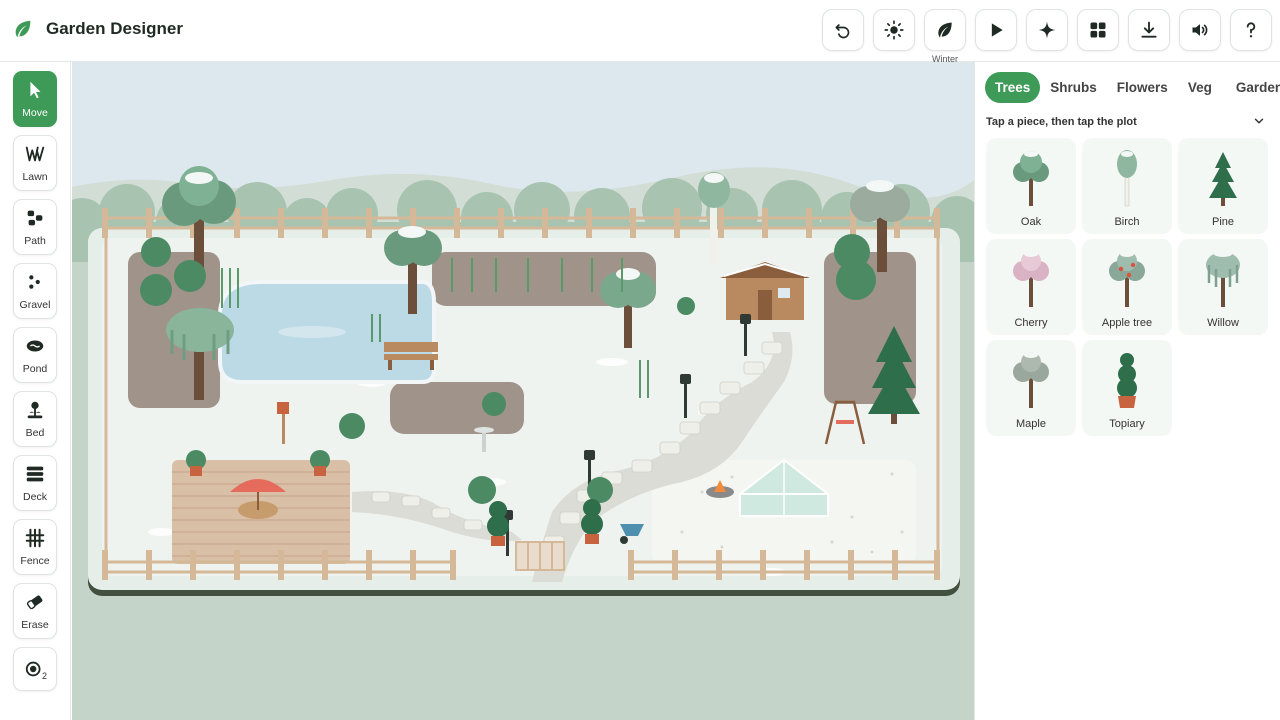 Image resolution: width=1280 pixels, height=720 pixels. I want to click on palette-item-label: Willow, so click(1223, 323).